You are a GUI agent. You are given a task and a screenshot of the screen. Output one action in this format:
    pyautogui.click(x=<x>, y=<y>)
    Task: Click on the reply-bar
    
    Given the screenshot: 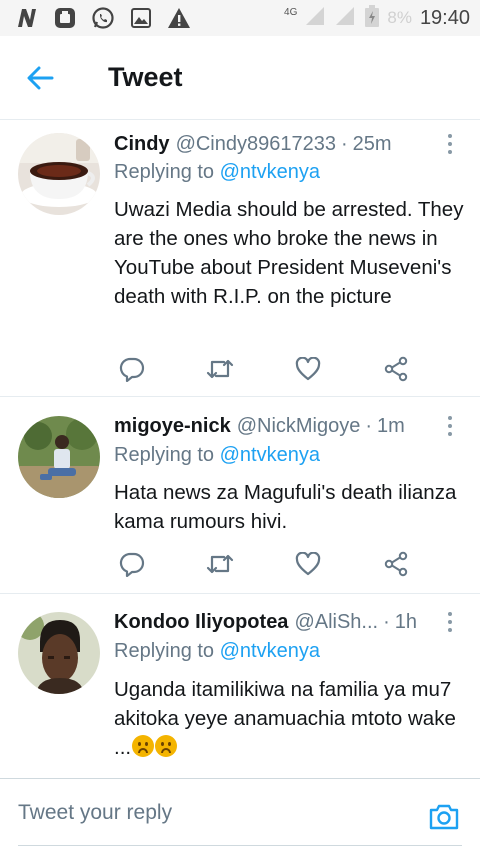 What is the action you would take?
    pyautogui.click(x=240, y=816)
    